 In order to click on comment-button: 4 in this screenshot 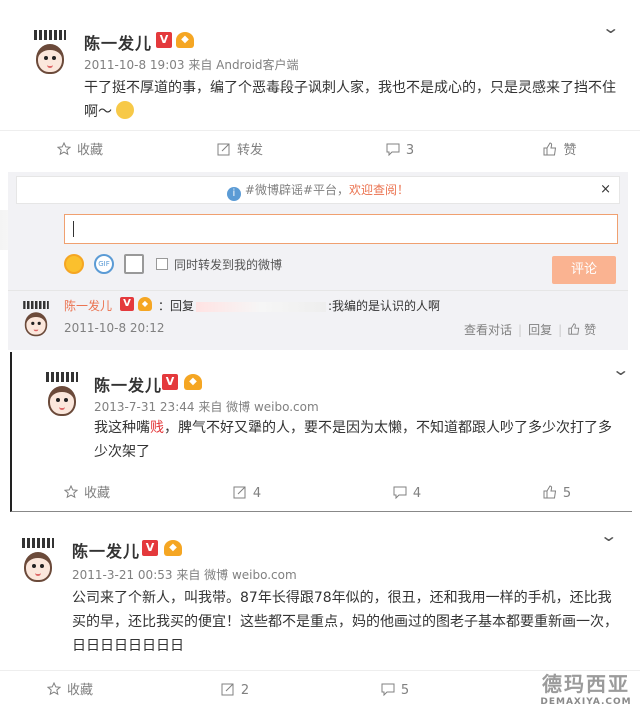, I will do `click(407, 494)`.